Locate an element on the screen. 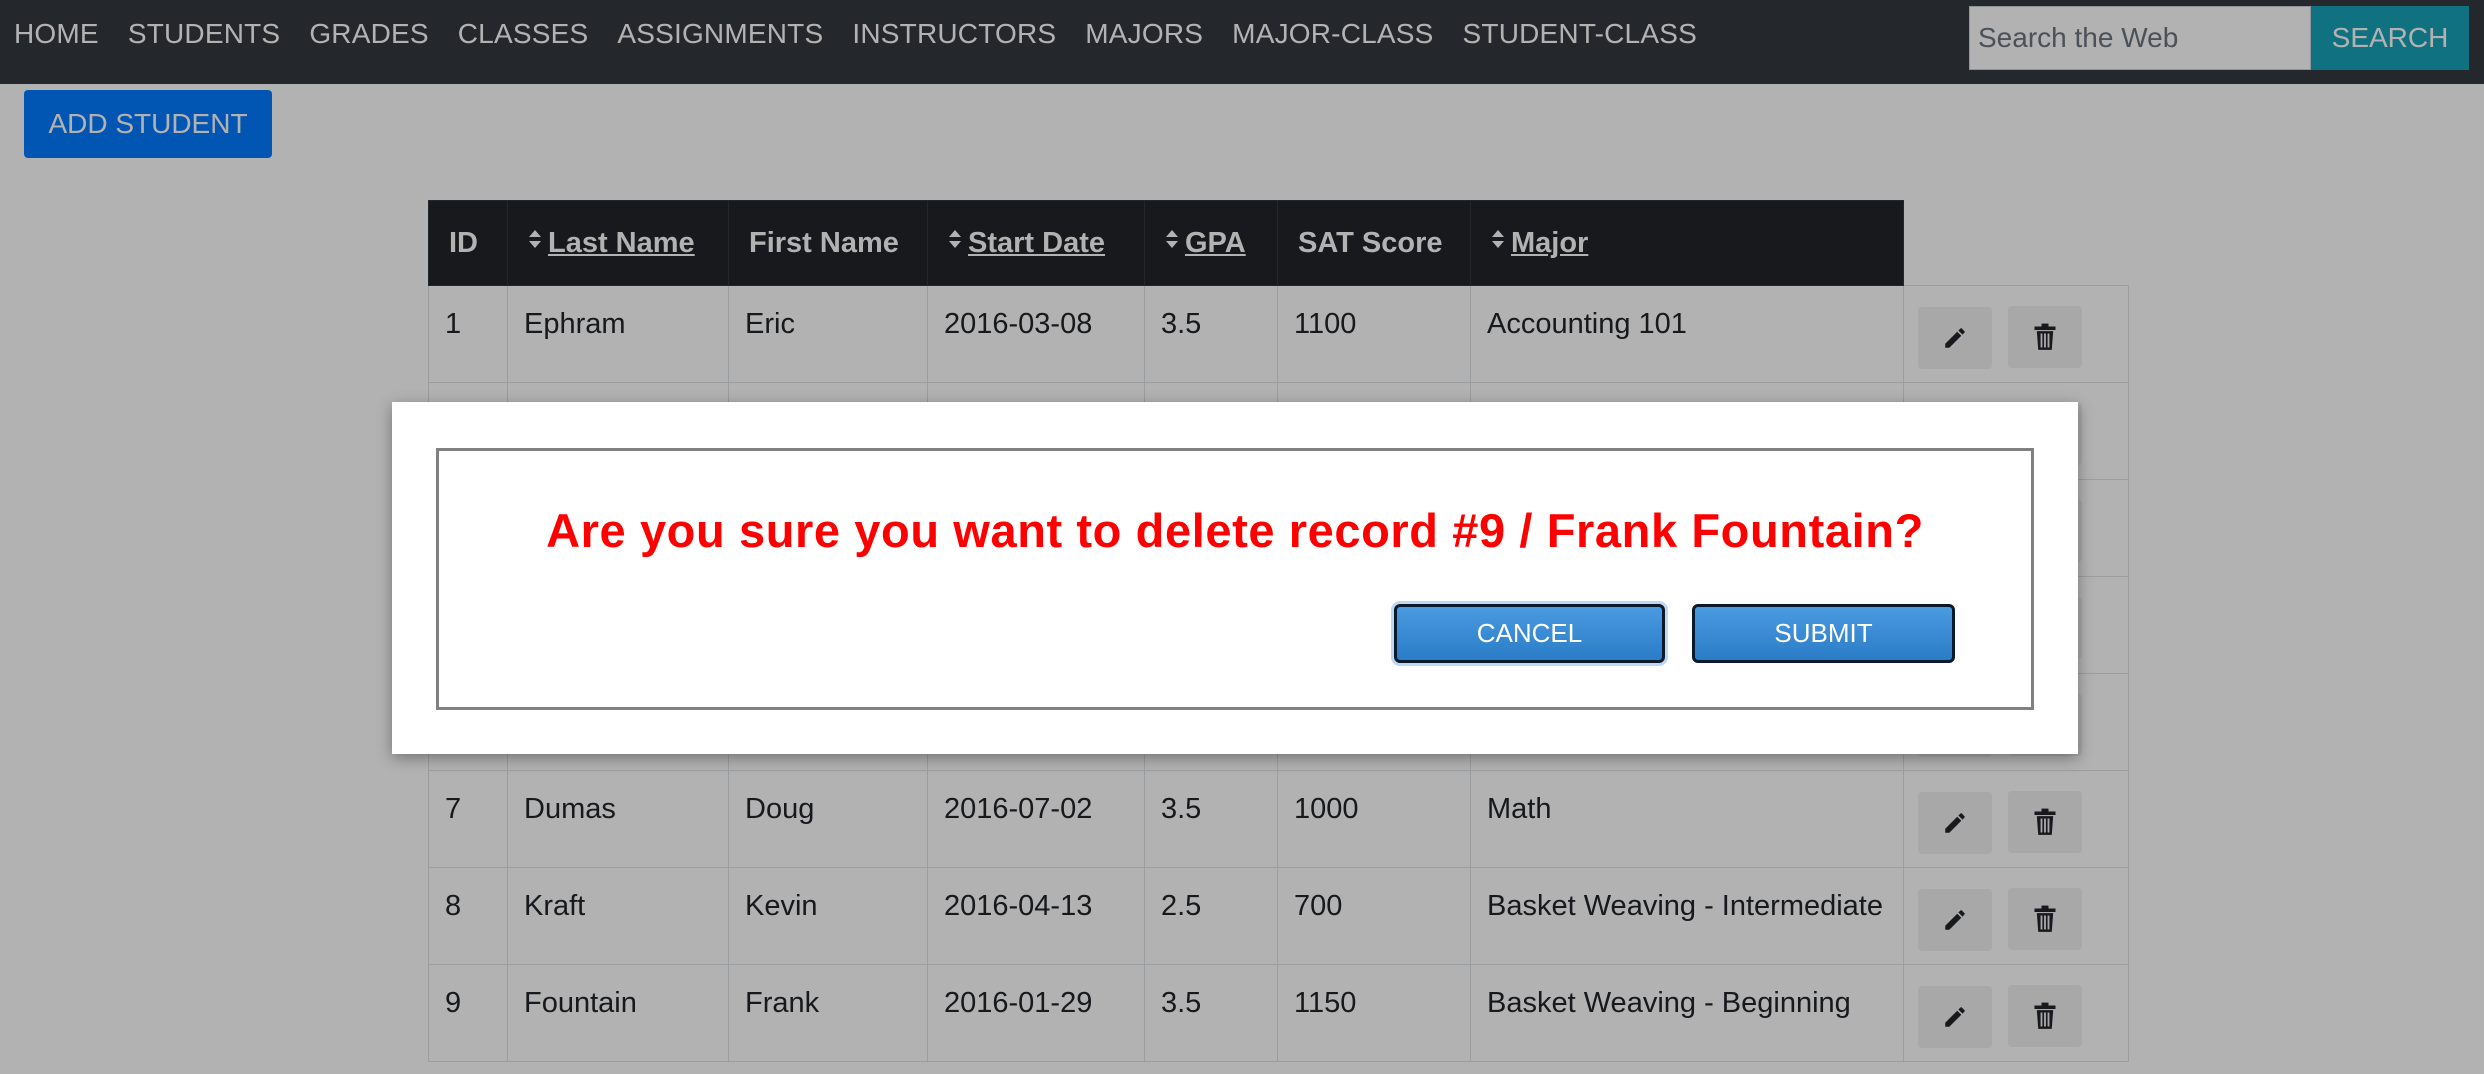 The image size is (2484, 1074). cancel-button: CANCEL is located at coordinates (1529, 633).